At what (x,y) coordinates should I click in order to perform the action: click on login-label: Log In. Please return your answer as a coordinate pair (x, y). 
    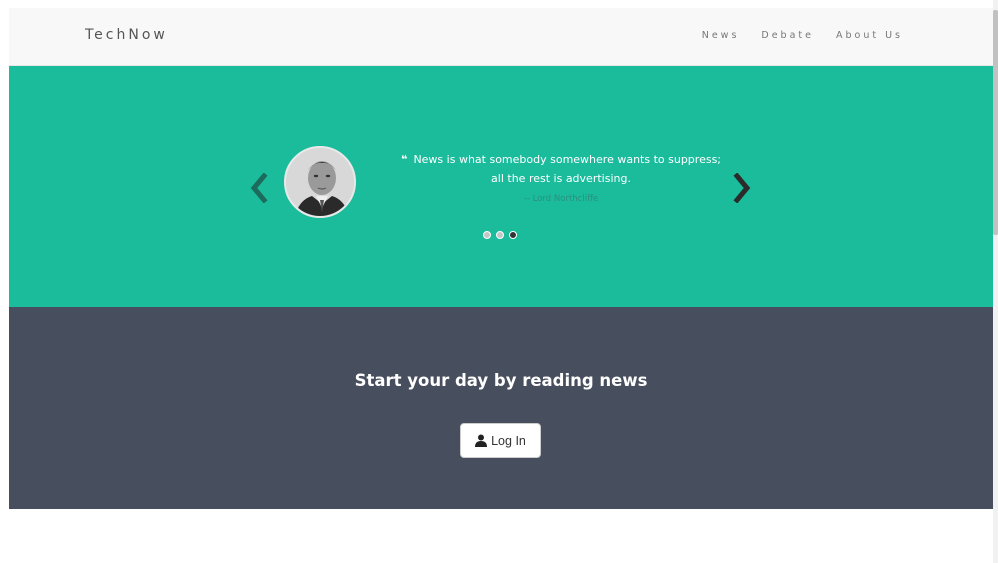
    Looking at the image, I should click on (508, 440).